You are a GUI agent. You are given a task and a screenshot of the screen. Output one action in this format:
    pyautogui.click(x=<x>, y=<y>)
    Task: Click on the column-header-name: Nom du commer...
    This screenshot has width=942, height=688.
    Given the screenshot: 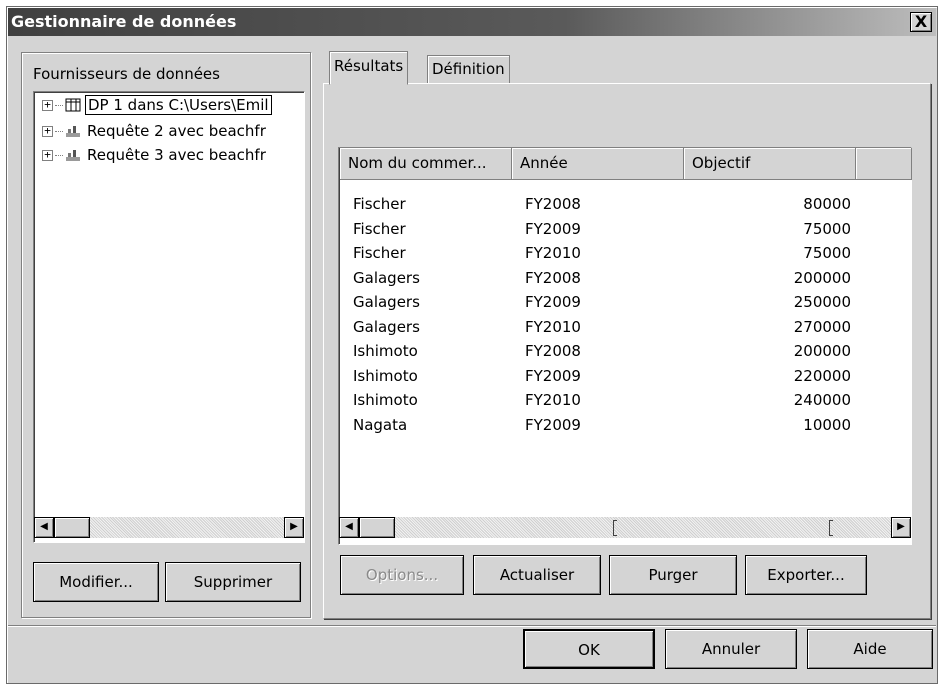 What is the action you would take?
    pyautogui.click(x=426, y=164)
    